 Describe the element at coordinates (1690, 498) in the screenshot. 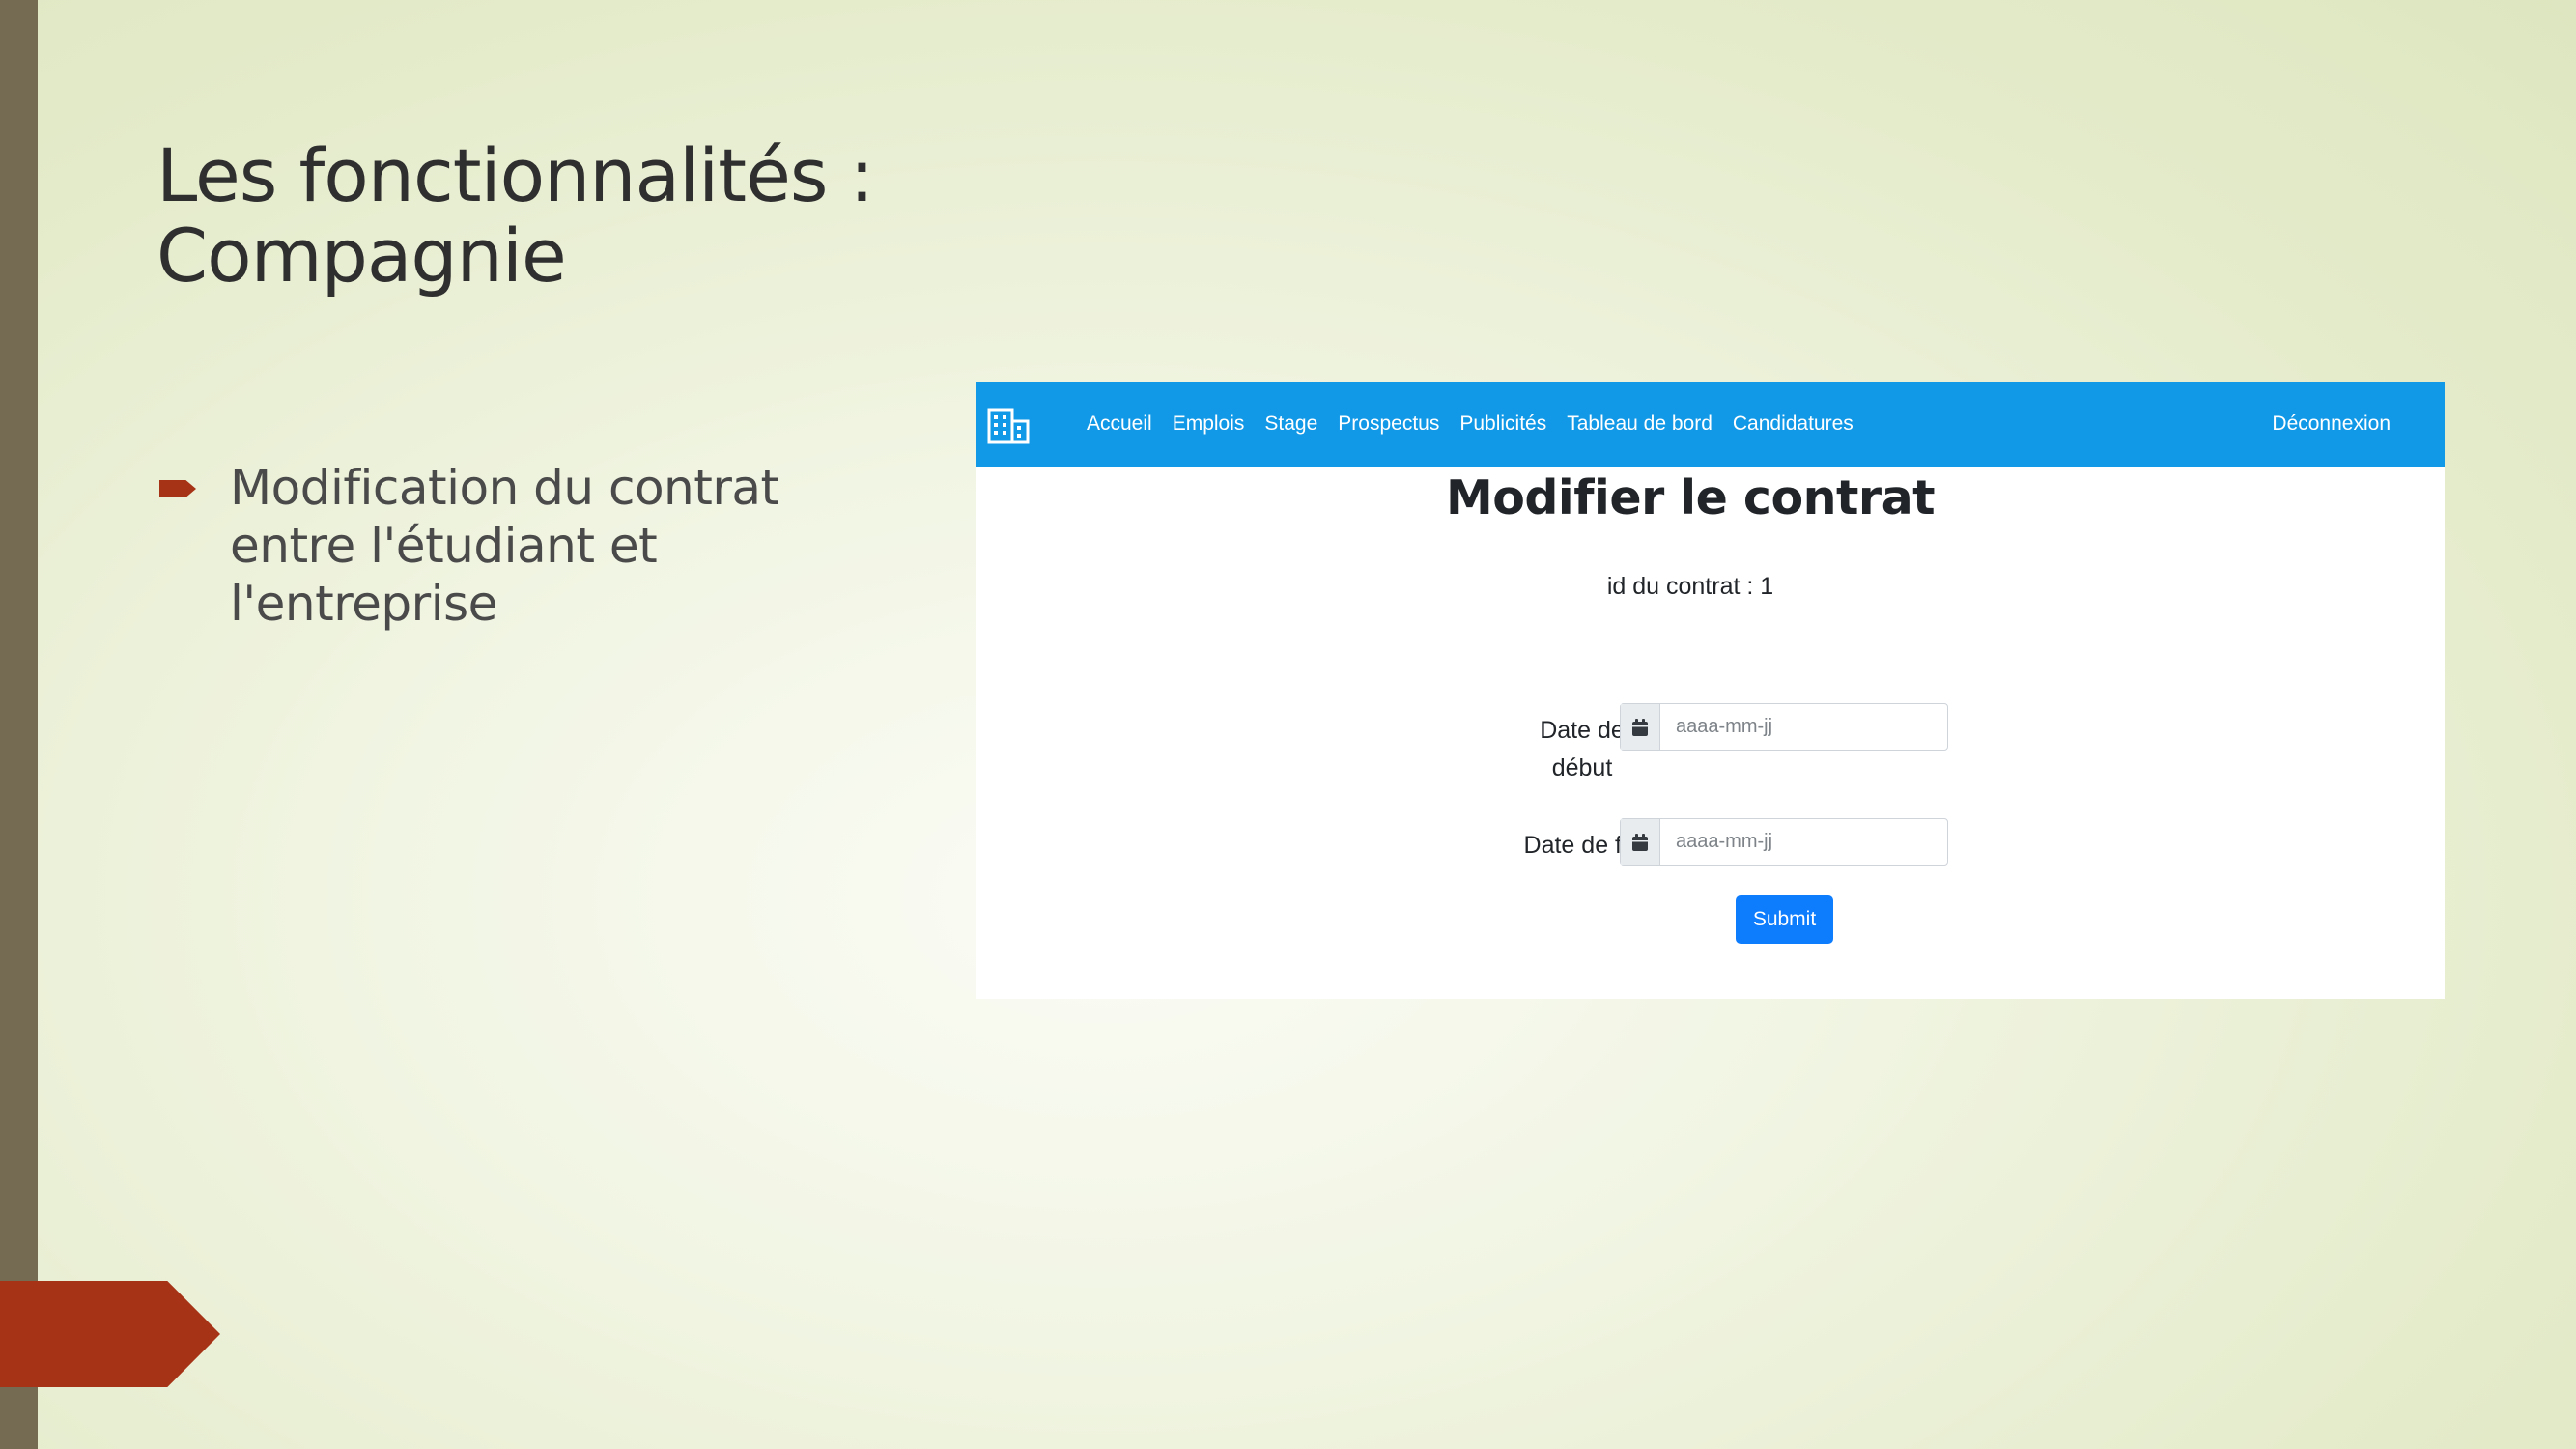

I see `page-title: Modifier le contrat` at that location.